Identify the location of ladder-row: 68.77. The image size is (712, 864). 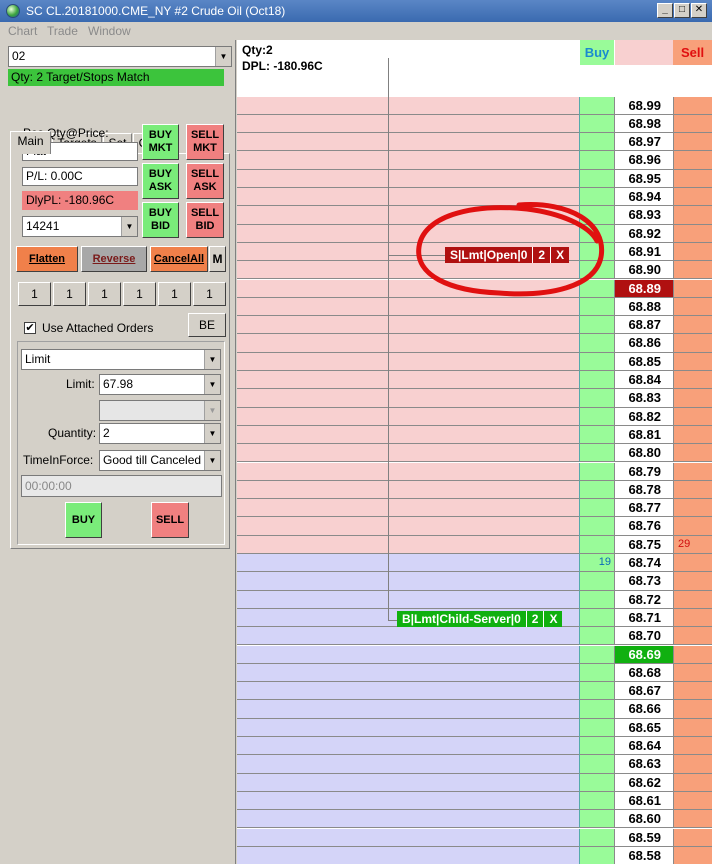
(474, 508).